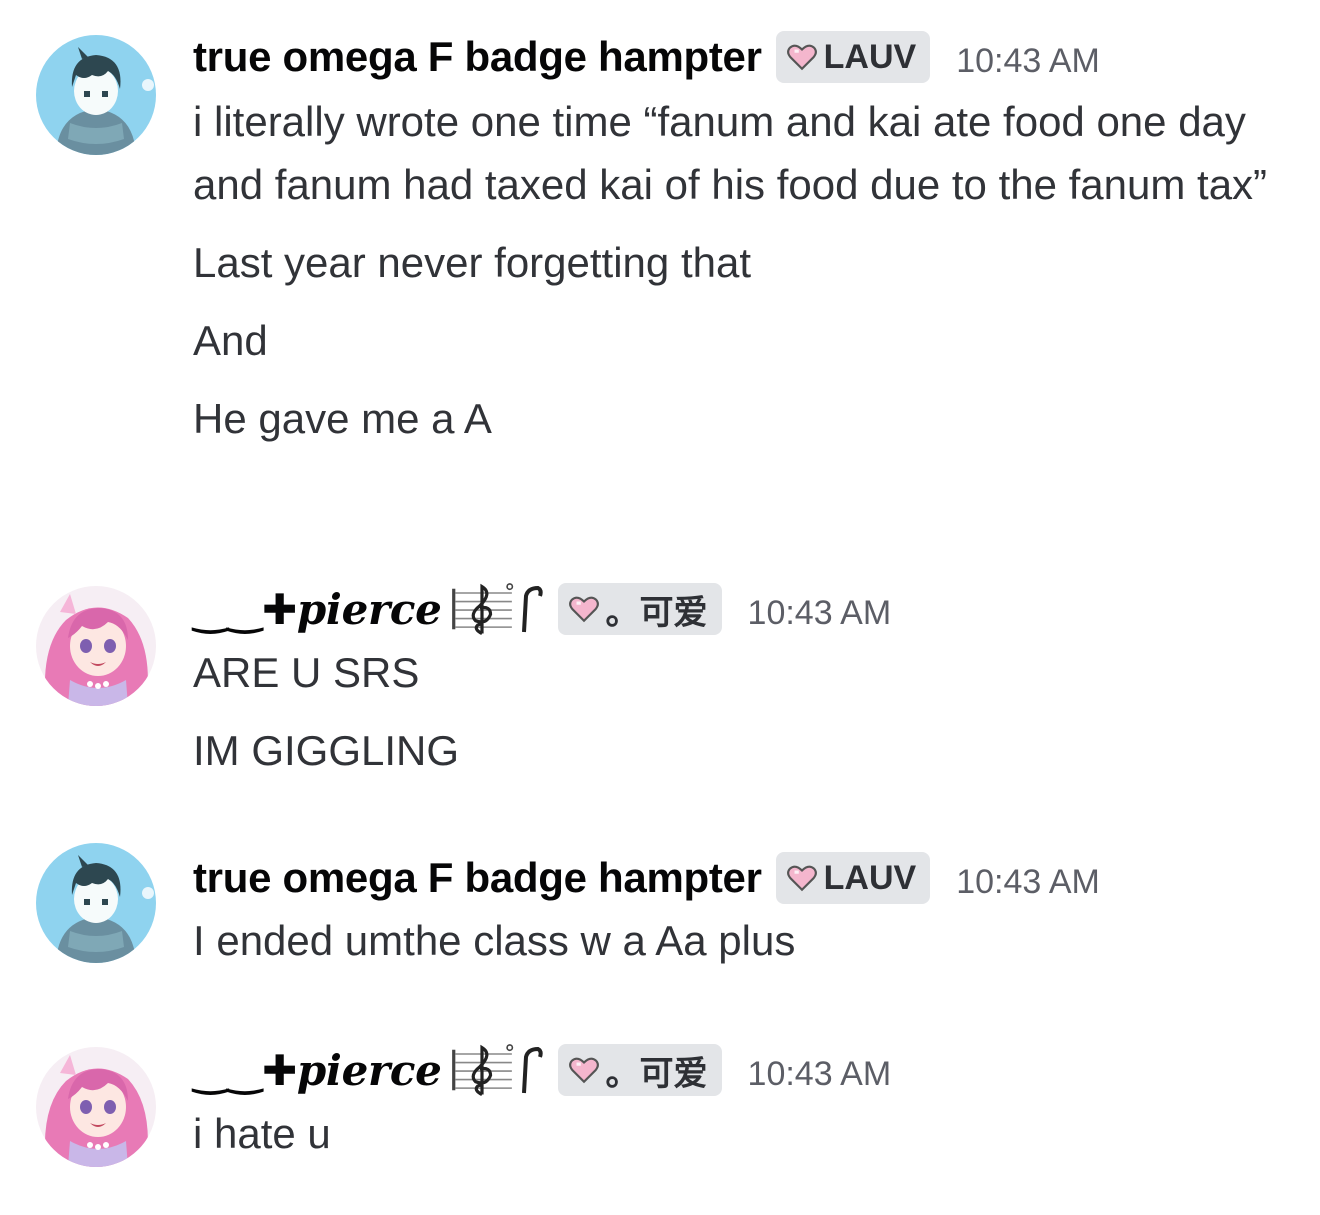  I want to click on message-text: I ended umthe class w a Aa plus, so click(494, 940).